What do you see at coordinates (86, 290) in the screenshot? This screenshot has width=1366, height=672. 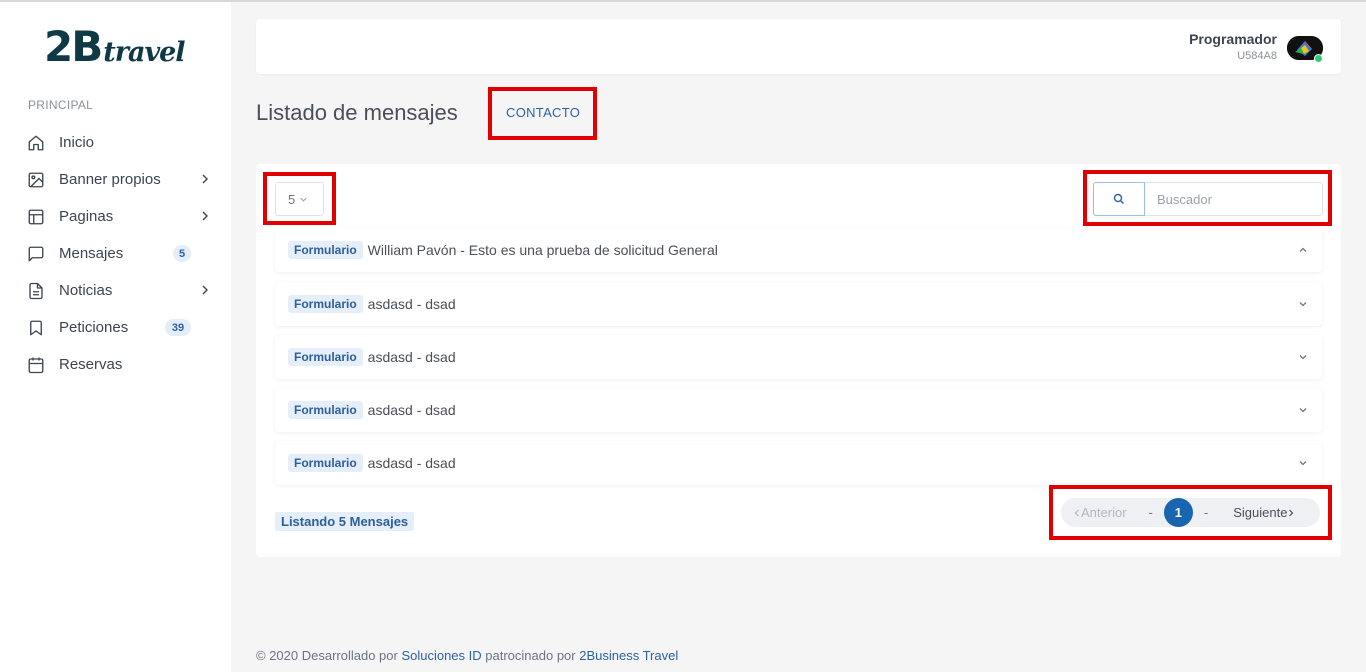 I see `sidebar-item-label: Noticias` at bounding box center [86, 290].